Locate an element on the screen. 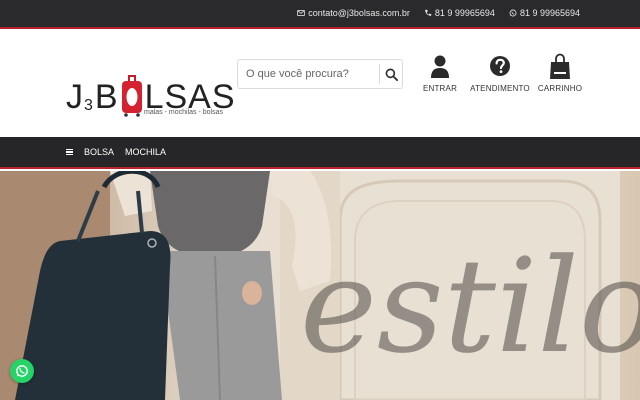  support-button: ATENDIMENTO is located at coordinates (500, 73).